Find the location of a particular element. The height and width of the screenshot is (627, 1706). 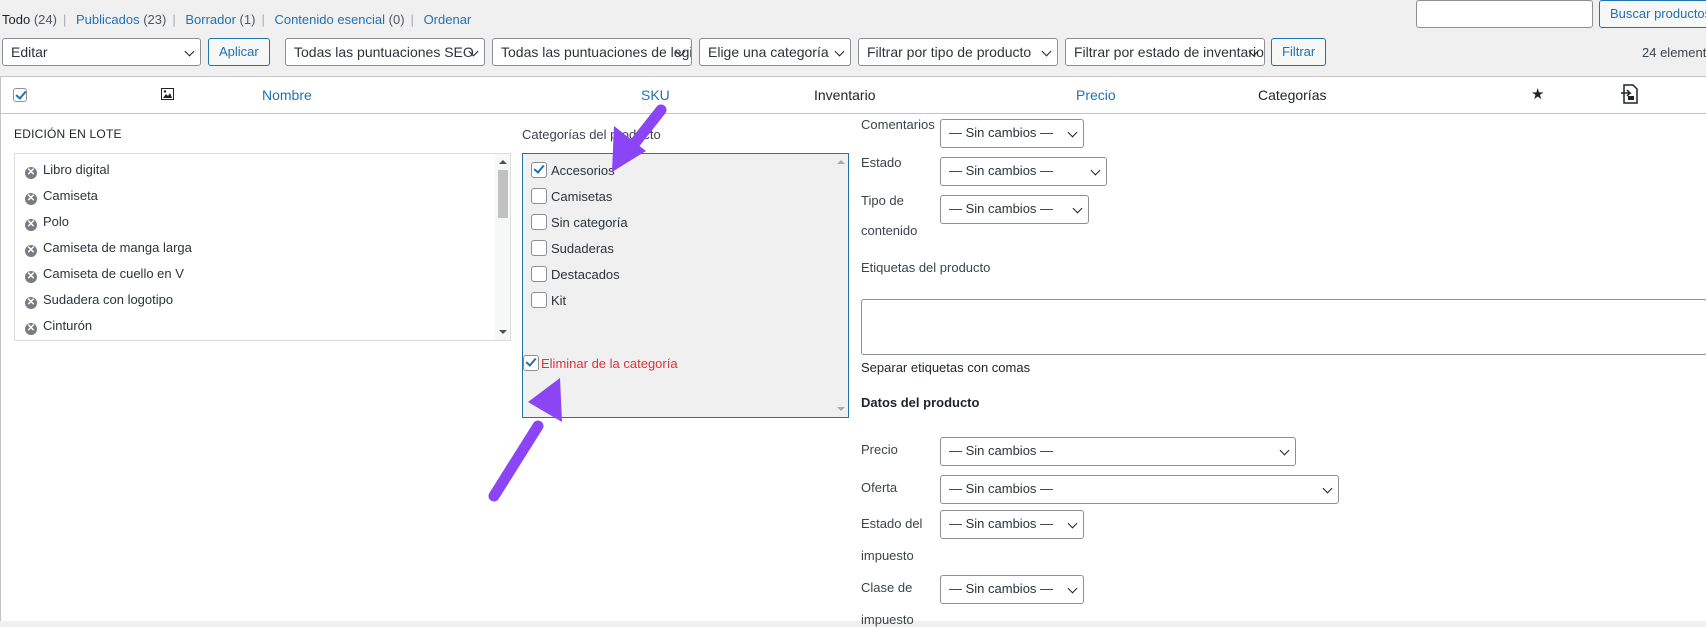

price-label: Precio is located at coordinates (879, 449).